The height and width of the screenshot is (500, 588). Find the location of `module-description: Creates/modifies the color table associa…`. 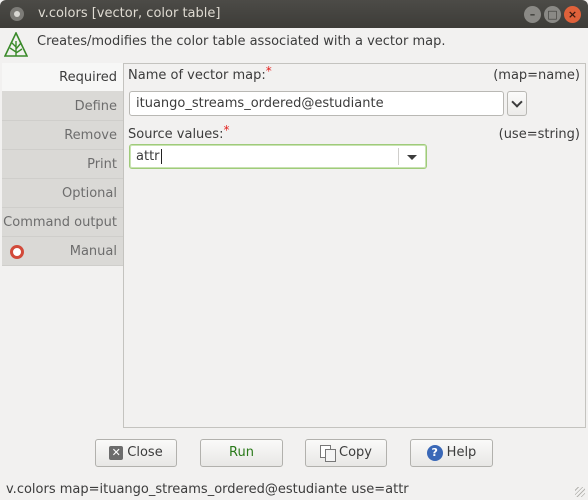

module-description: Creates/modifies the color table associa… is located at coordinates (294, 45).